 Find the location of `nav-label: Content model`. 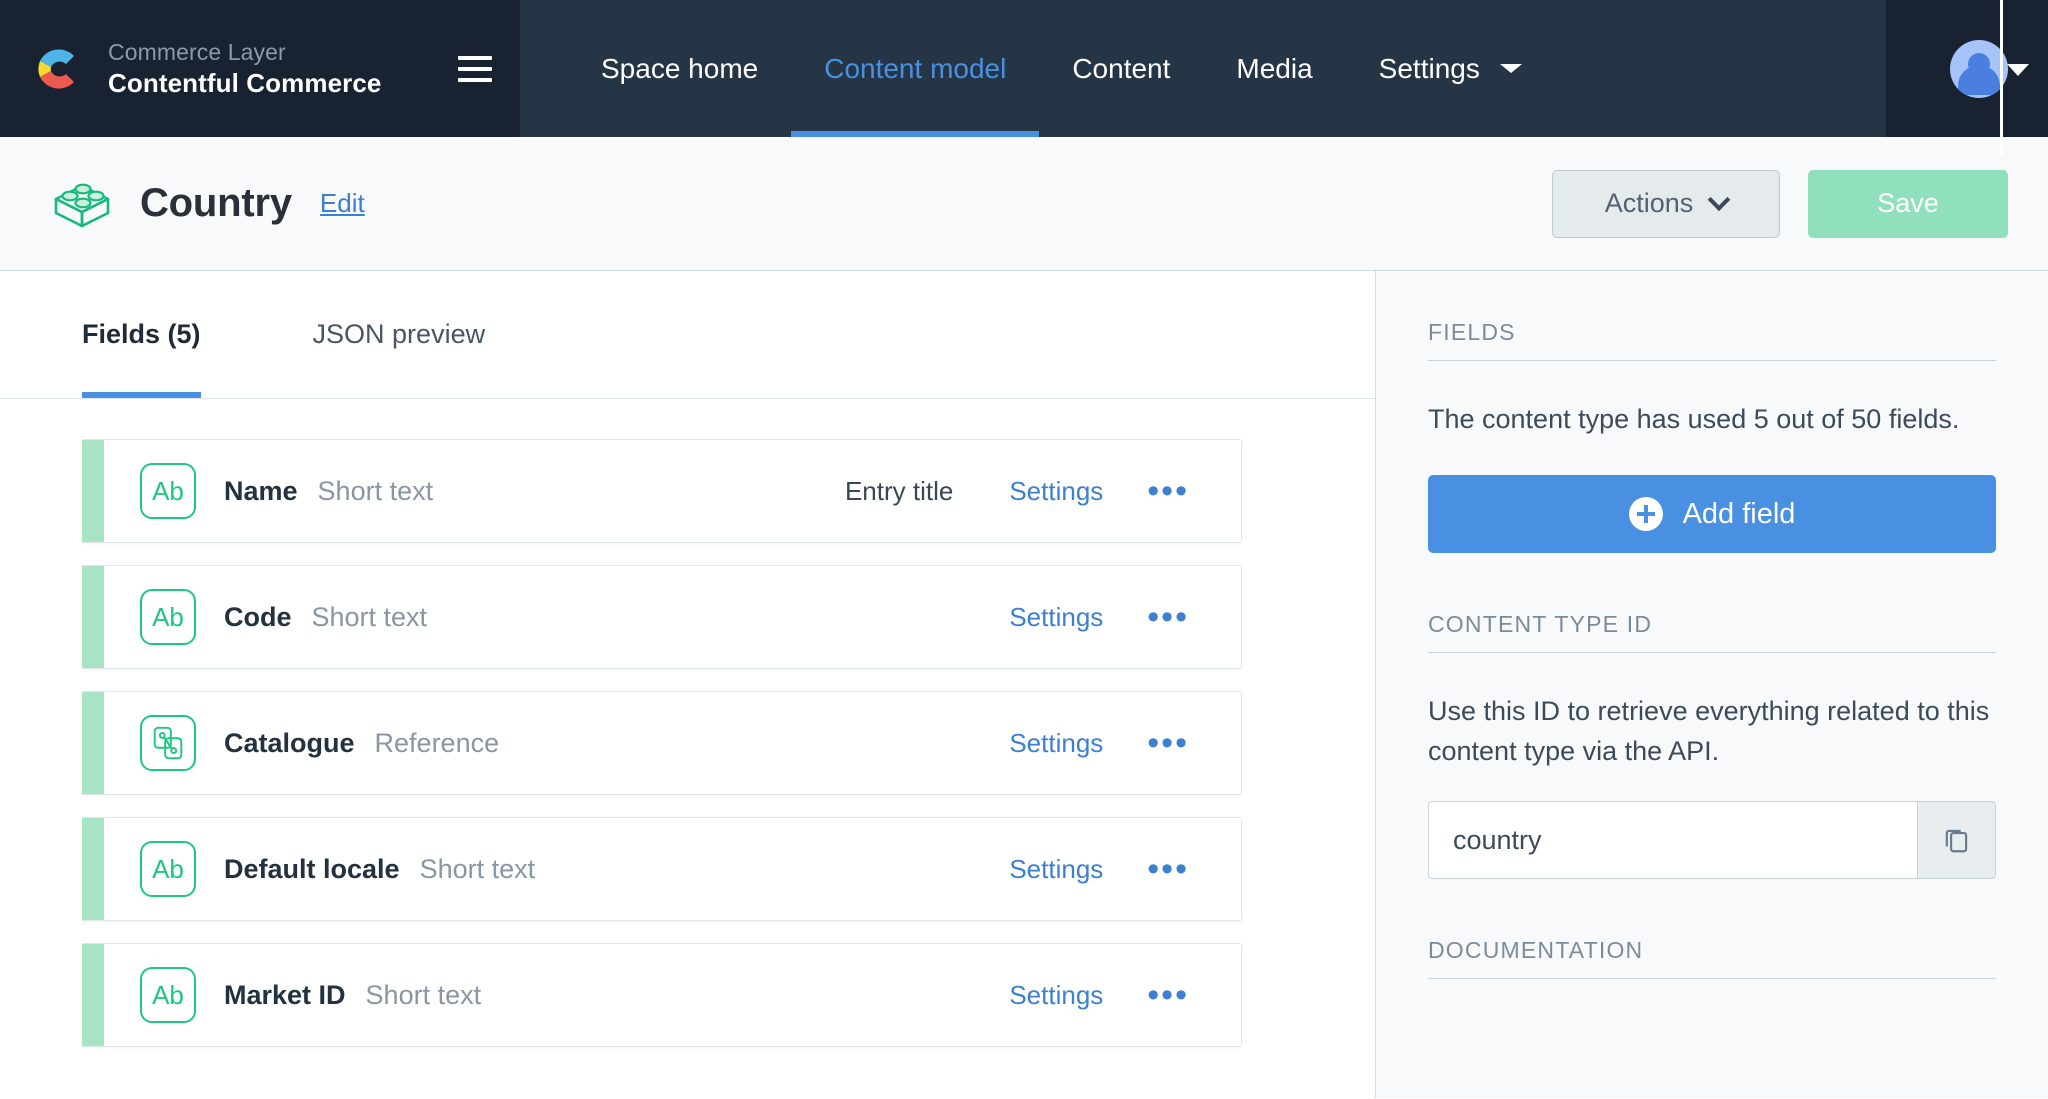

nav-label: Content model is located at coordinates (915, 68).